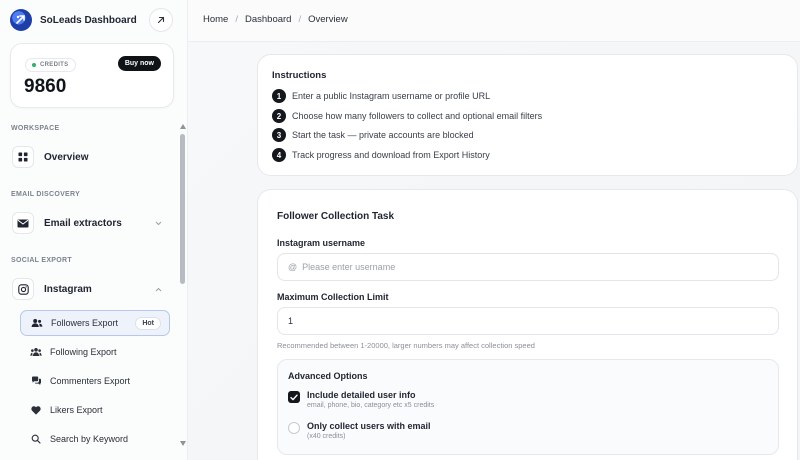 Image resolution: width=800 pixels, height=460 pixels. I want to click on step-number: 1, so click(279, 96).